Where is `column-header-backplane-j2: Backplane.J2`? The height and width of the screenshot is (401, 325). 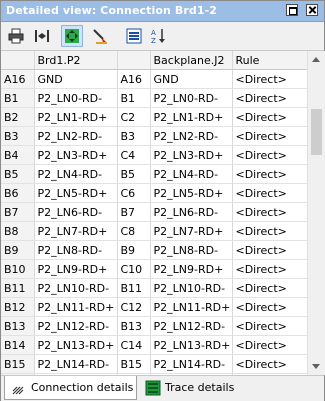
column-header-backplane-j2: Backplane.J2 is located at coordinates (191, 60).